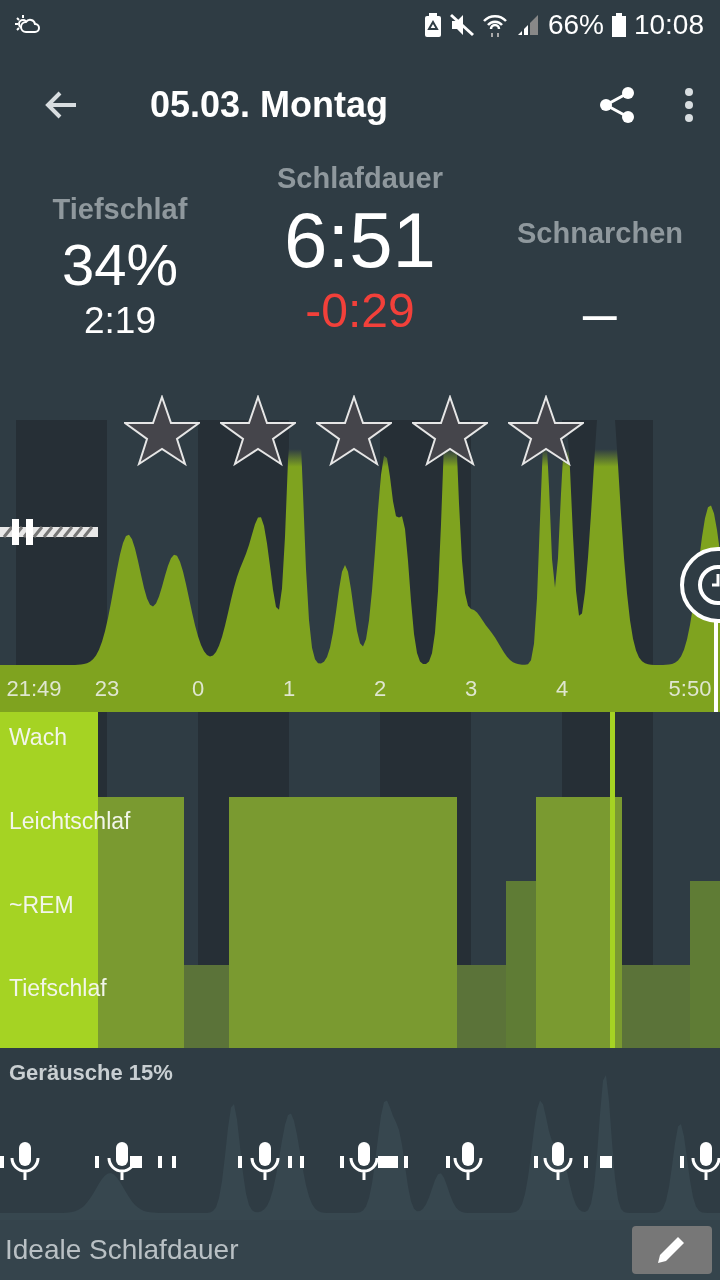  Describe the element at coordinates (690, 689) in the screenshot. I see `time-axis-label: 5:50` at that location.